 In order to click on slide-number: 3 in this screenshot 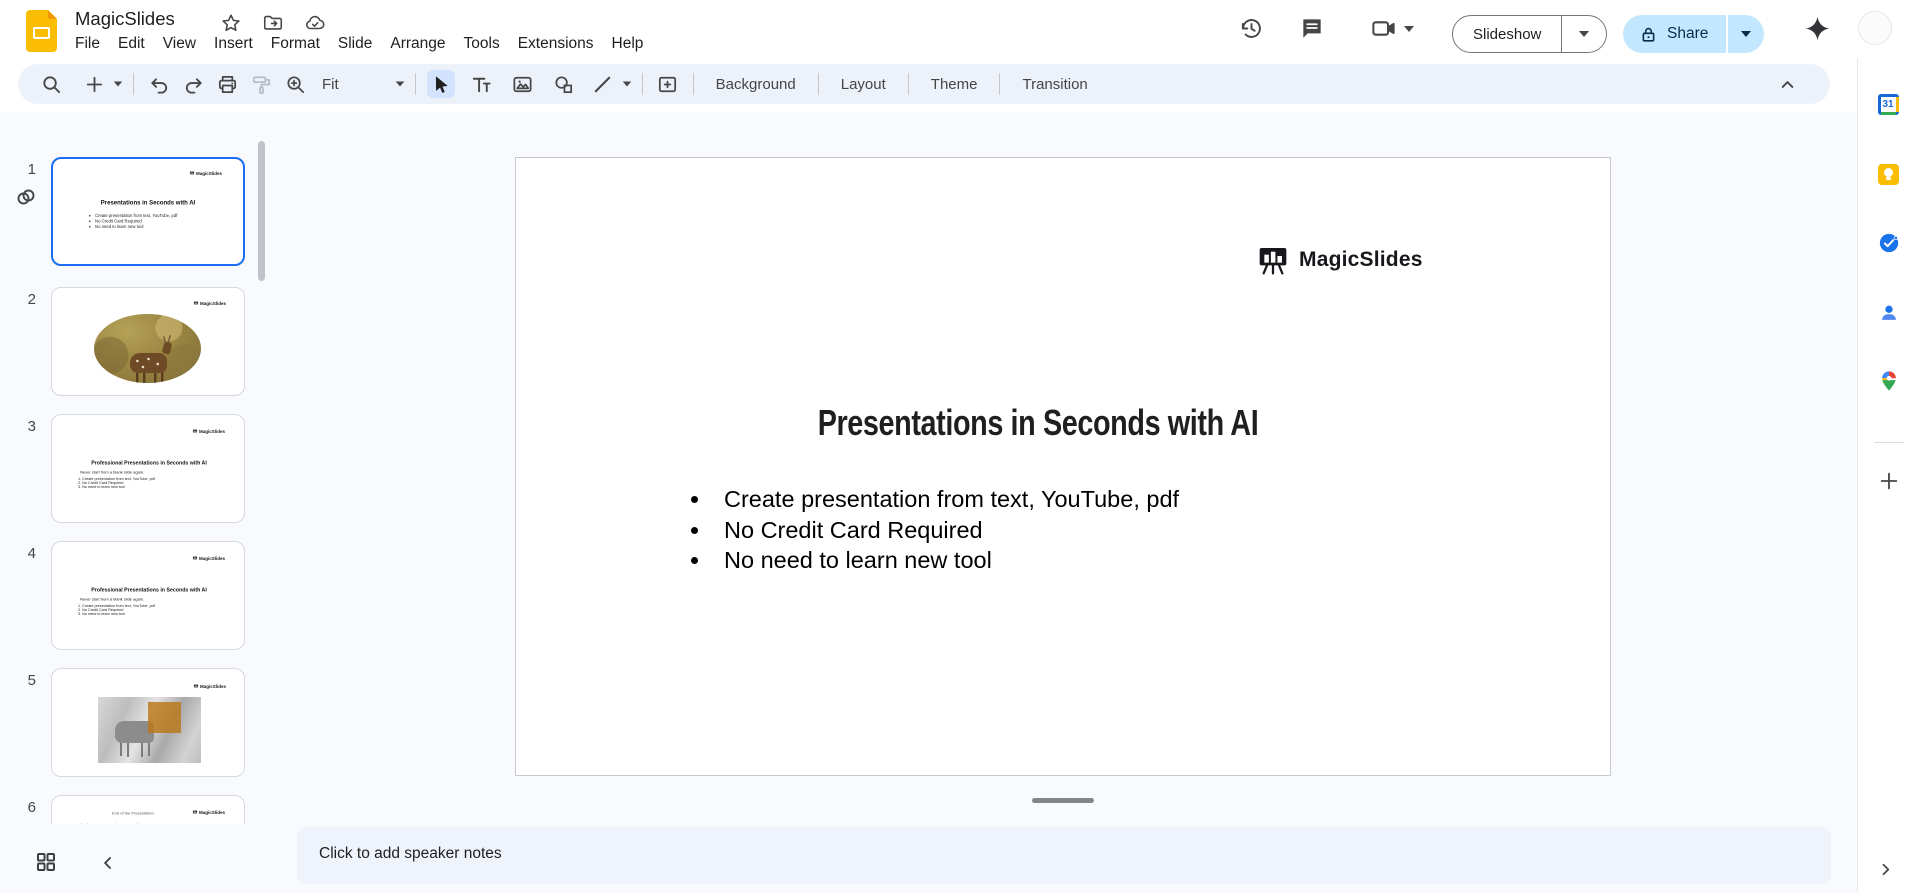, I will do `click(31, 426)`.